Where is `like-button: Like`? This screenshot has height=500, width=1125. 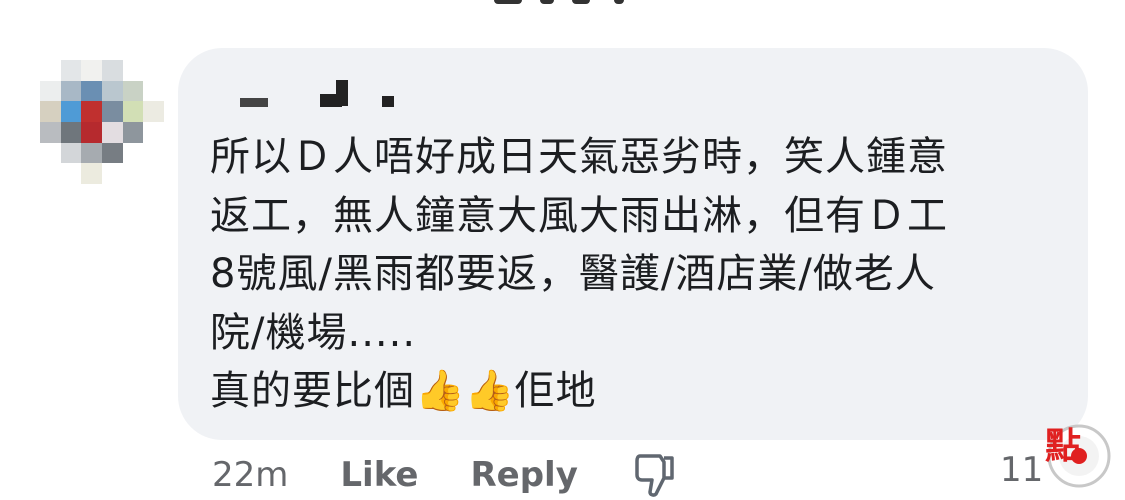 like-button: Like is located at coordinates (379, 475).